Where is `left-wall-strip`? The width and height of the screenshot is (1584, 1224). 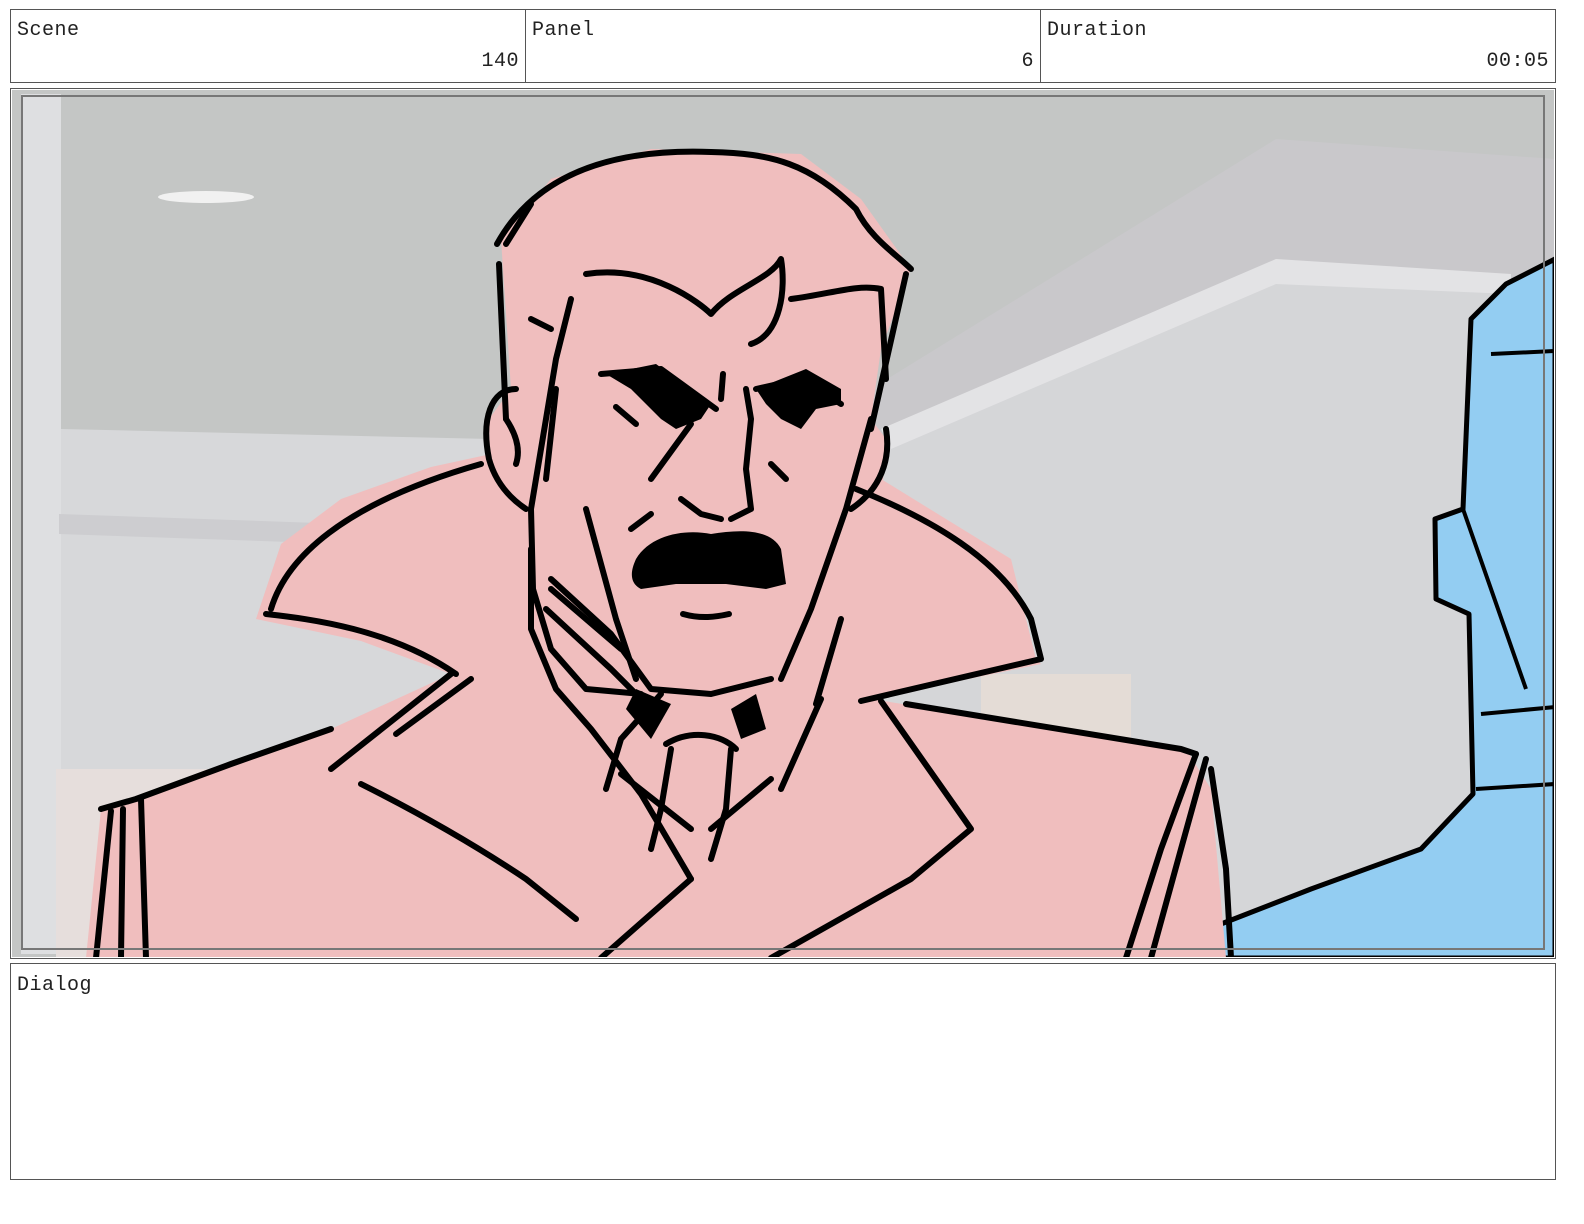 left-wall-strip is located at coordinates (41, 524).